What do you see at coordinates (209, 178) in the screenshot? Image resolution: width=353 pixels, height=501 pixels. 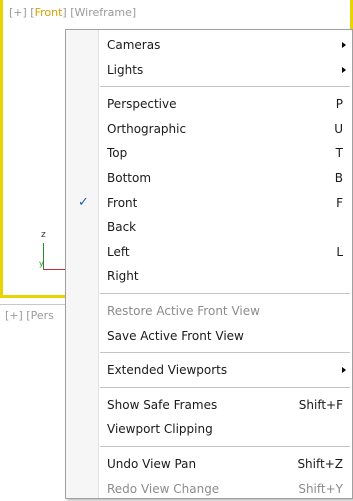 I see `menu-item-bottom: Bottom B` at bounding box center [209, 178].